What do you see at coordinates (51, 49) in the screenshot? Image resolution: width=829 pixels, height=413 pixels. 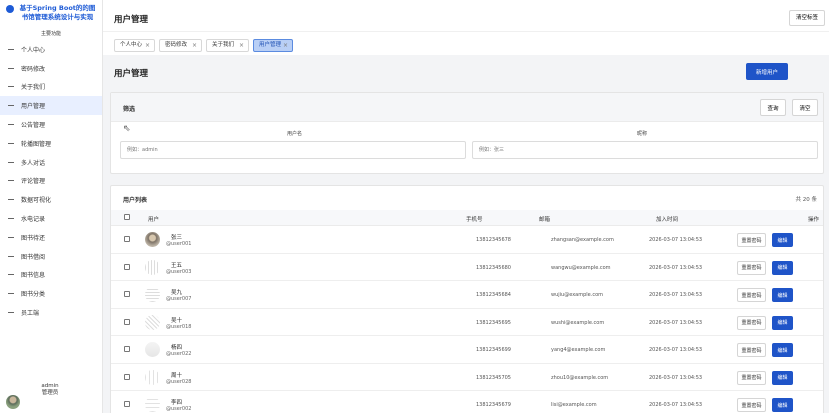 I see `sidebar-item: 个人中心` at bounding box center [51, 49].